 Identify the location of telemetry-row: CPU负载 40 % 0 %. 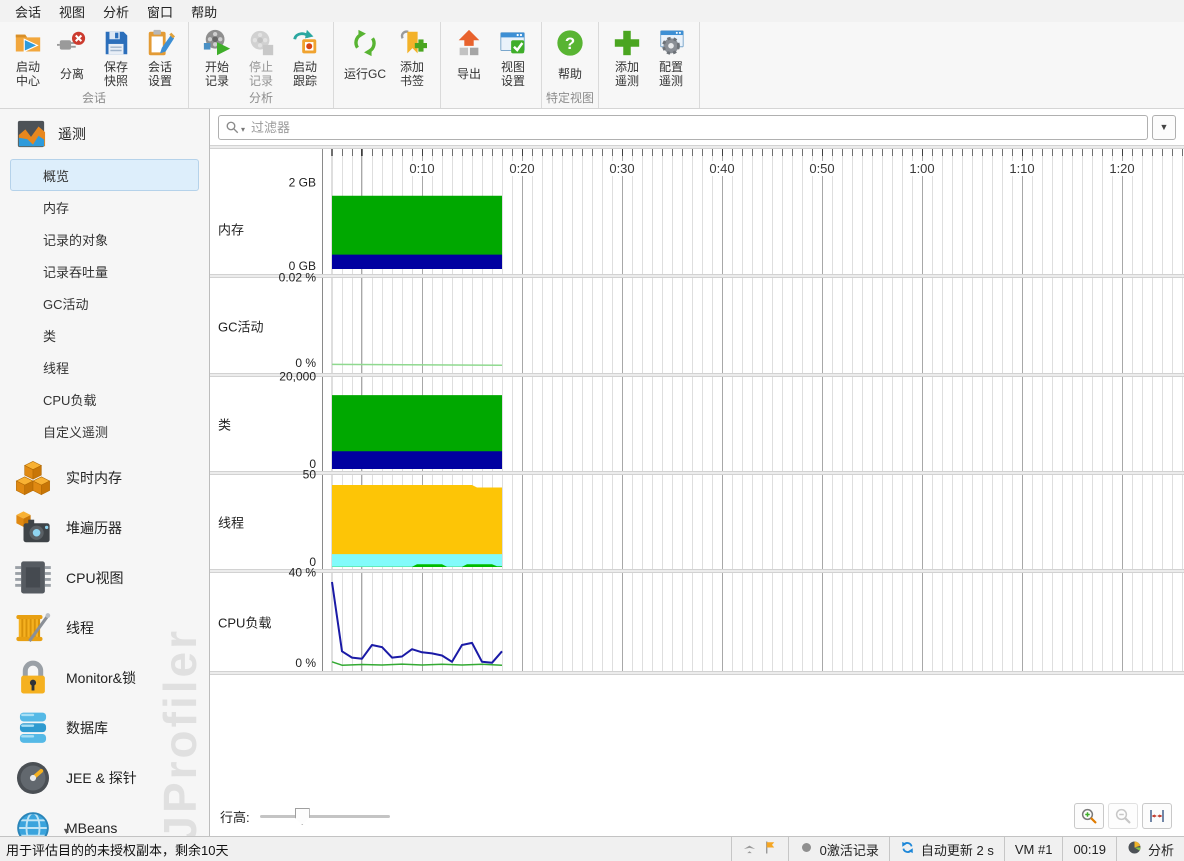
(697, 618).